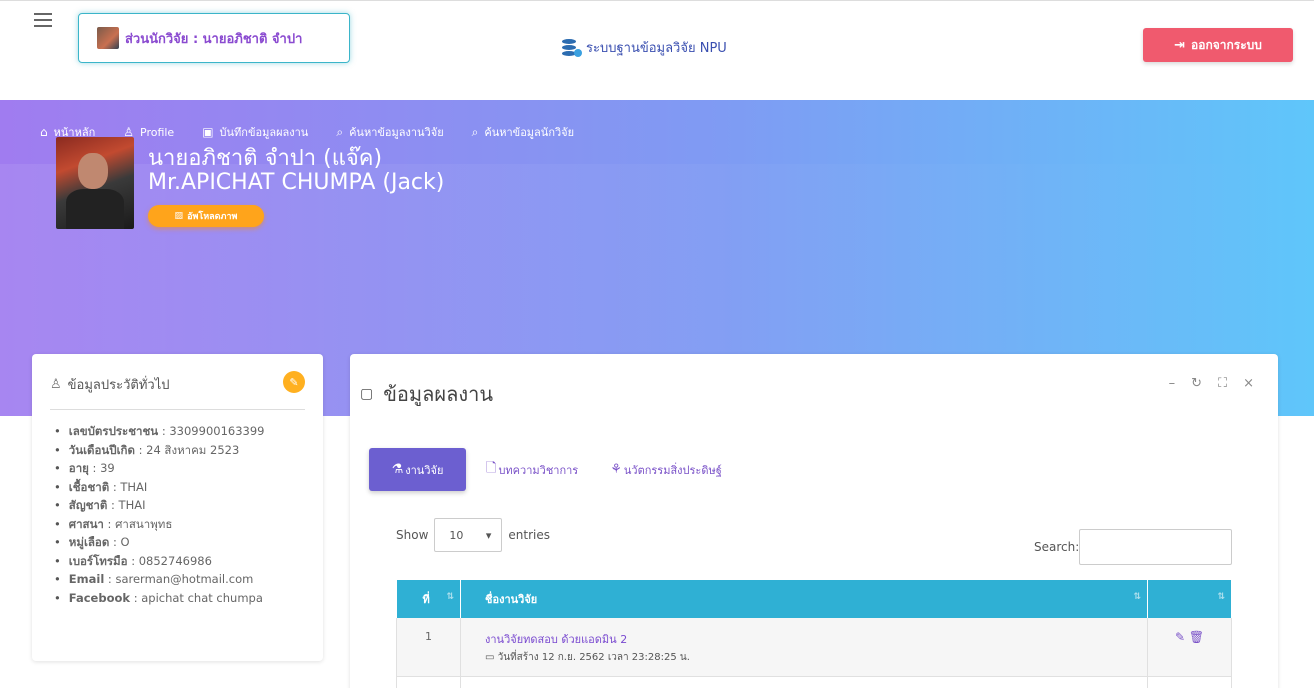 This screenshot has width=1314, height=688. I want to click on column-header-no: ที่ ⇅, so click(428, 599).